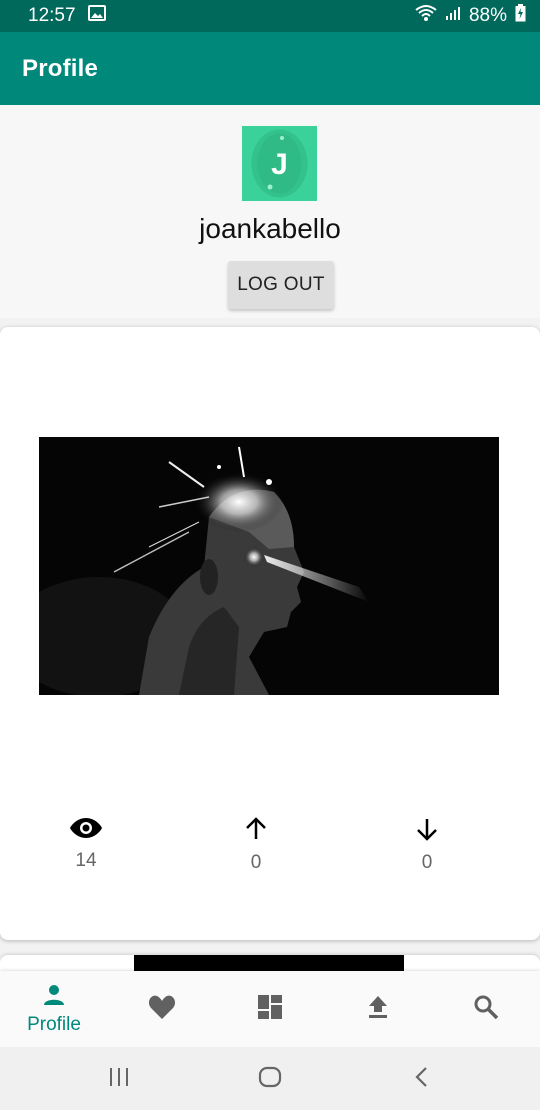 The image size is (540, 1110). What do you see at coordinates (427, 832) in the screenshot?
I see `arrow-down-icon` at bounding box center [427, 832].